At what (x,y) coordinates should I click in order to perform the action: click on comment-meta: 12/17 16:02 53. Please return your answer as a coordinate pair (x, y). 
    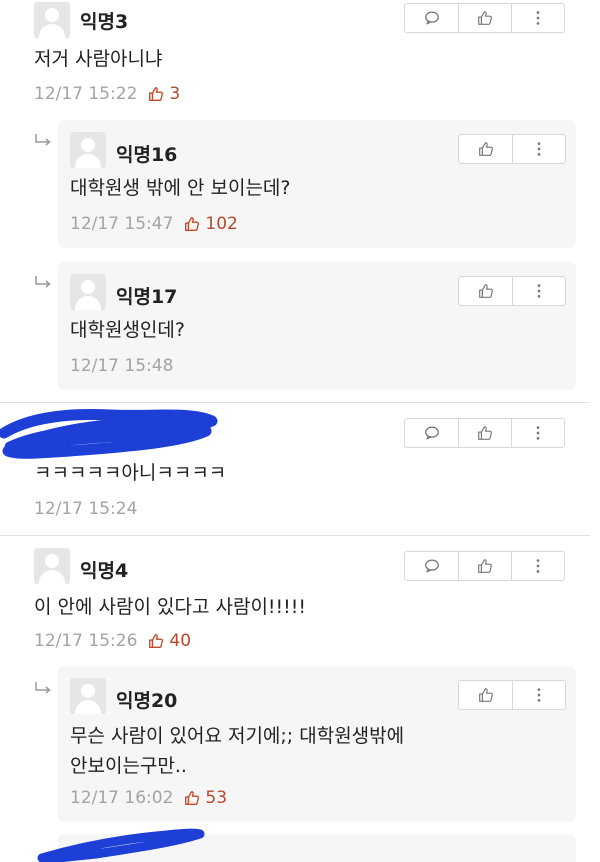
    Looking at the image, I should click on (148, 798).